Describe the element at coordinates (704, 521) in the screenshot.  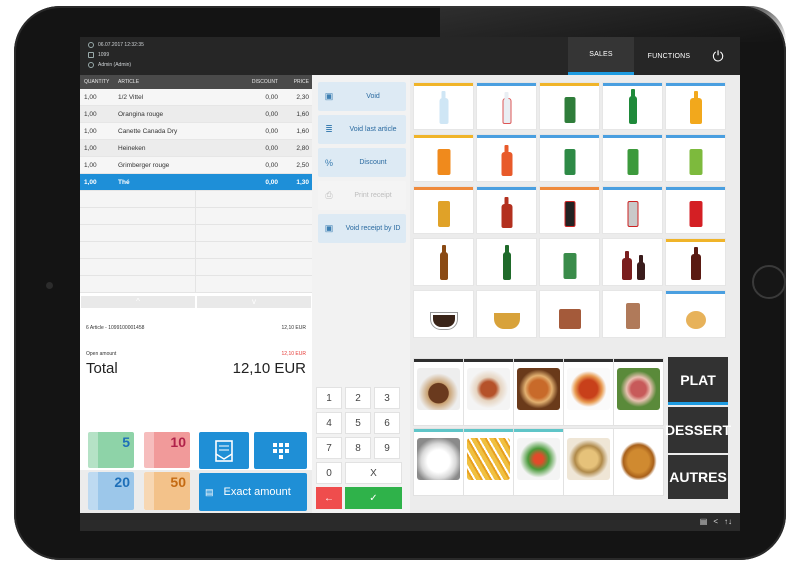
I see `printer-icon: ▤` at that location.